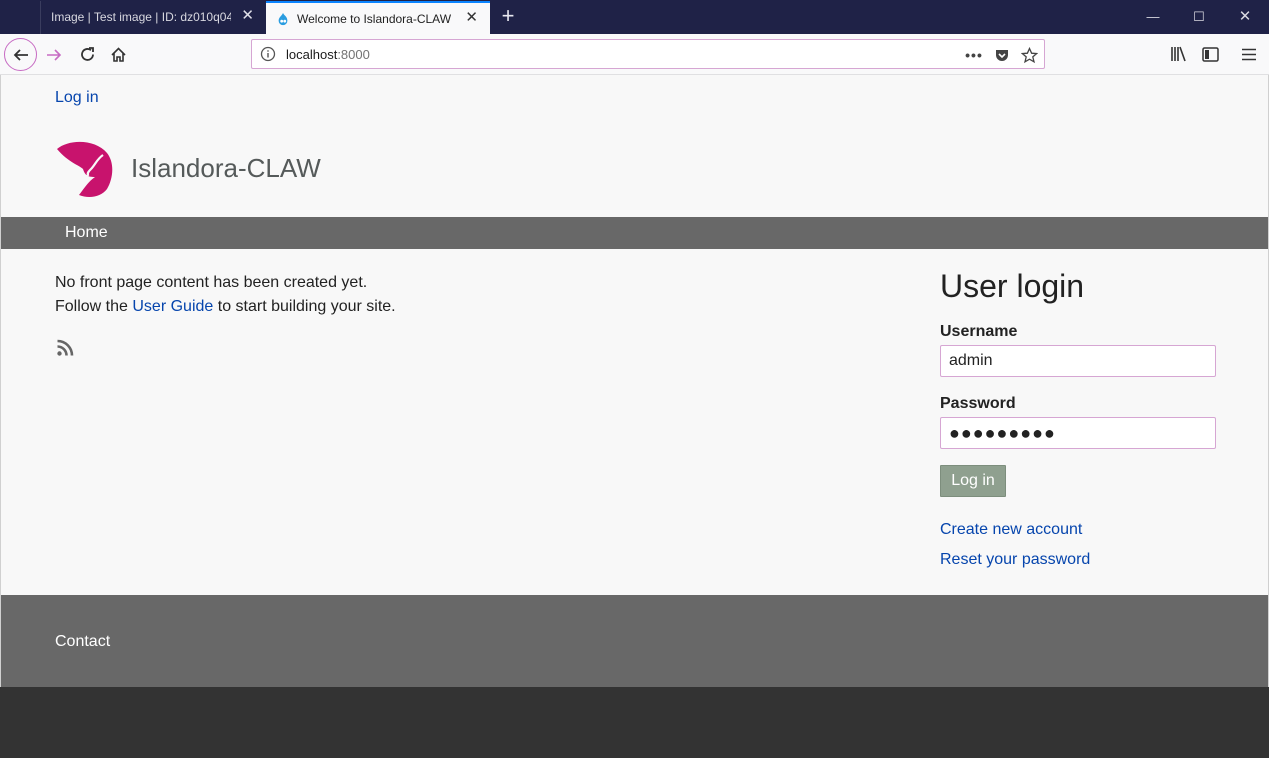 This screenshot has height=758, width=1269. What do you see at coordinates (172, 306) in the screenshot?
I see `user-guide-link: User Guide` at bounding box center [172, 306].